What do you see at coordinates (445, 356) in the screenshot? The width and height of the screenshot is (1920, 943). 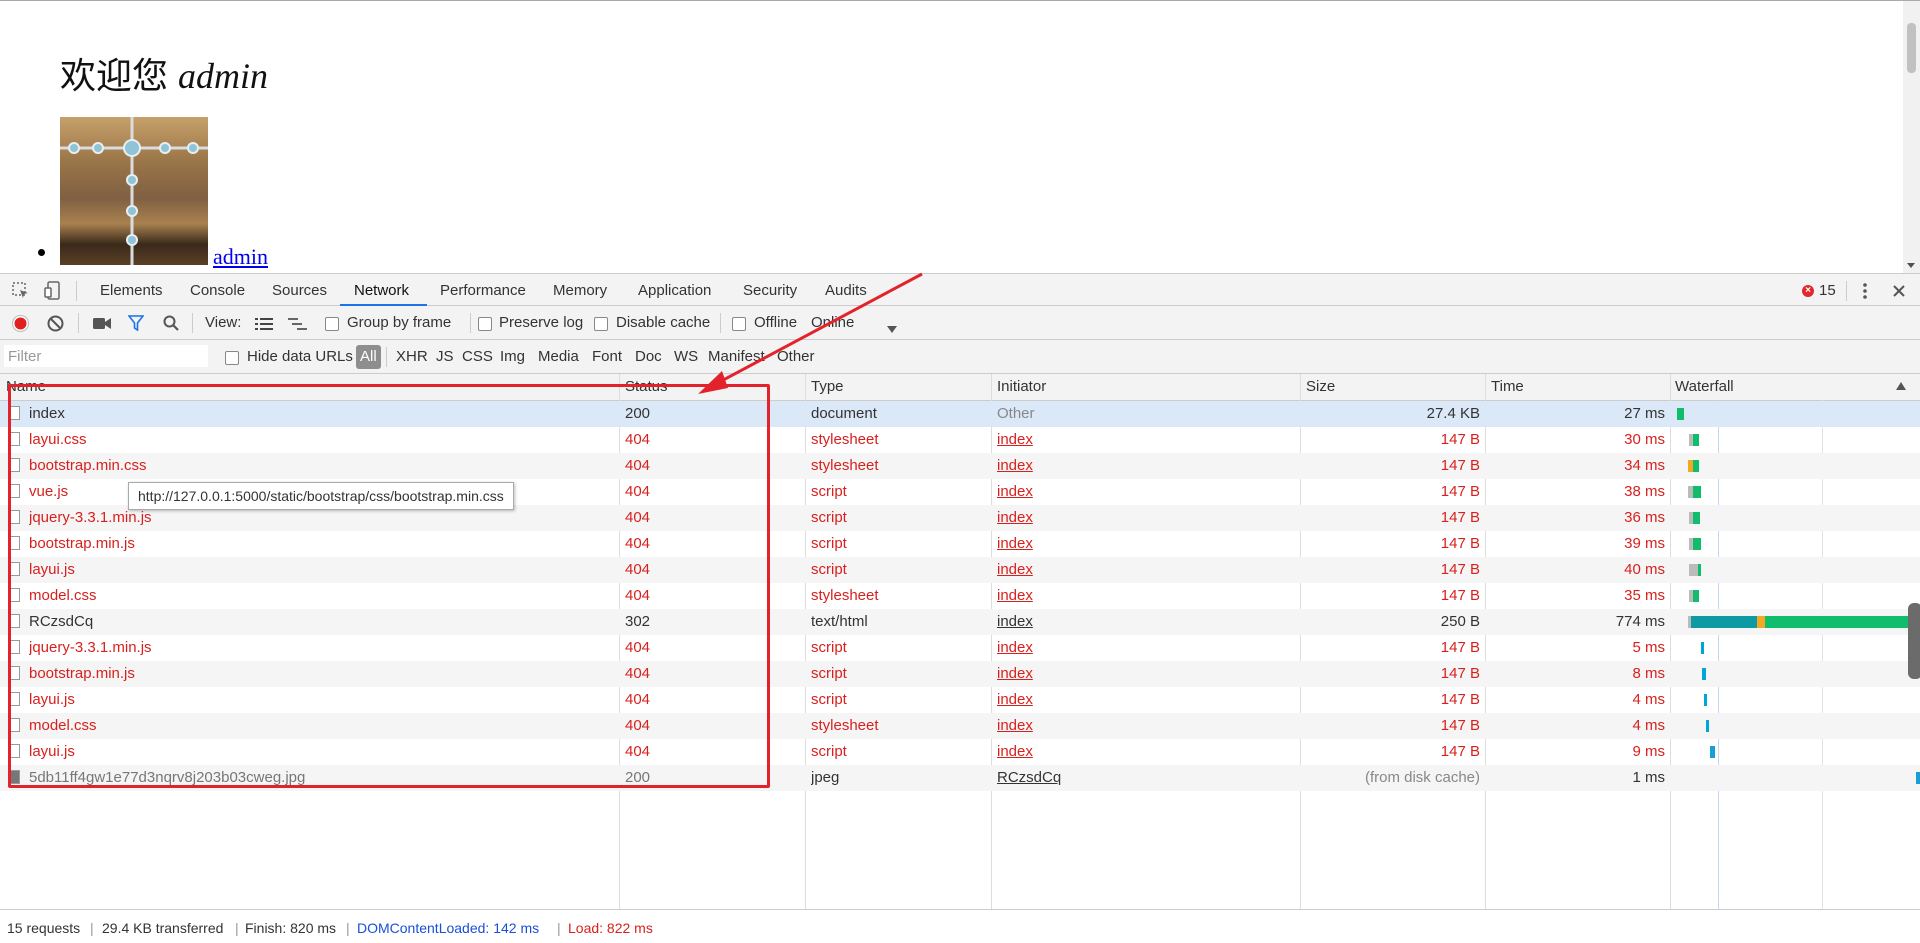 I see `filter-type-js: JS` at bounding box center [445, 356].